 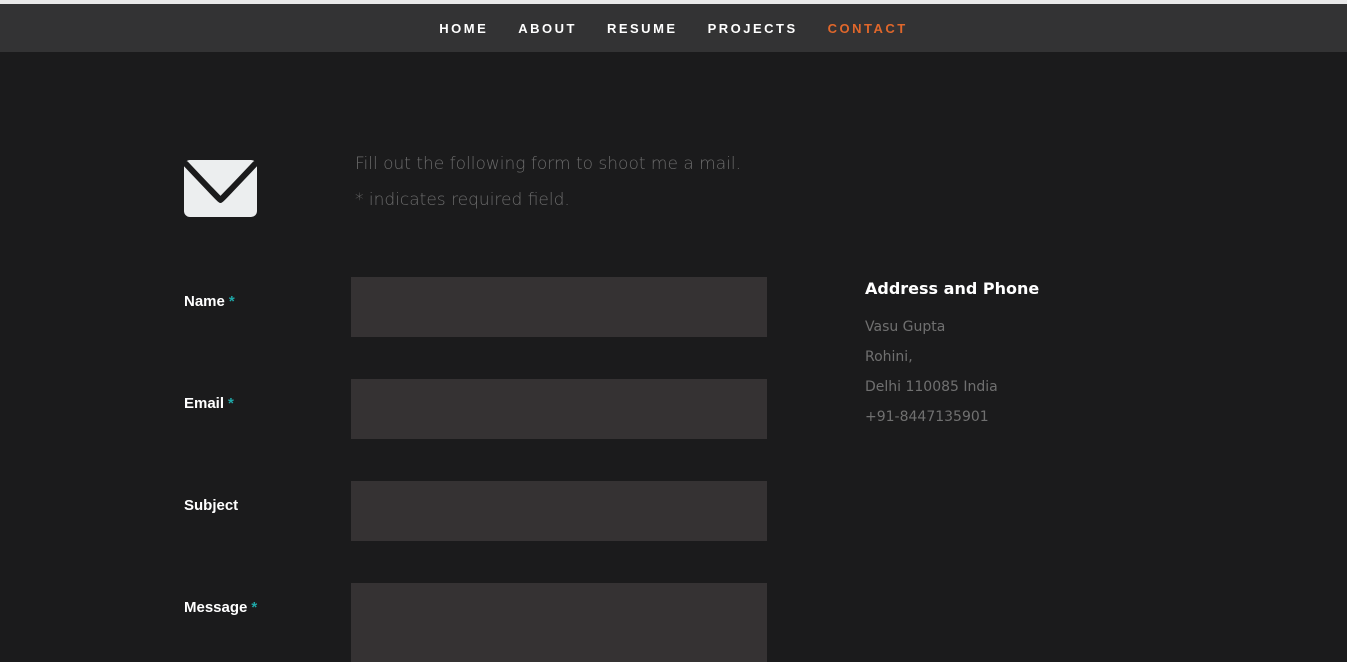 I want to click on nav-about-link: ABOUT, so click(x=547, y=28).